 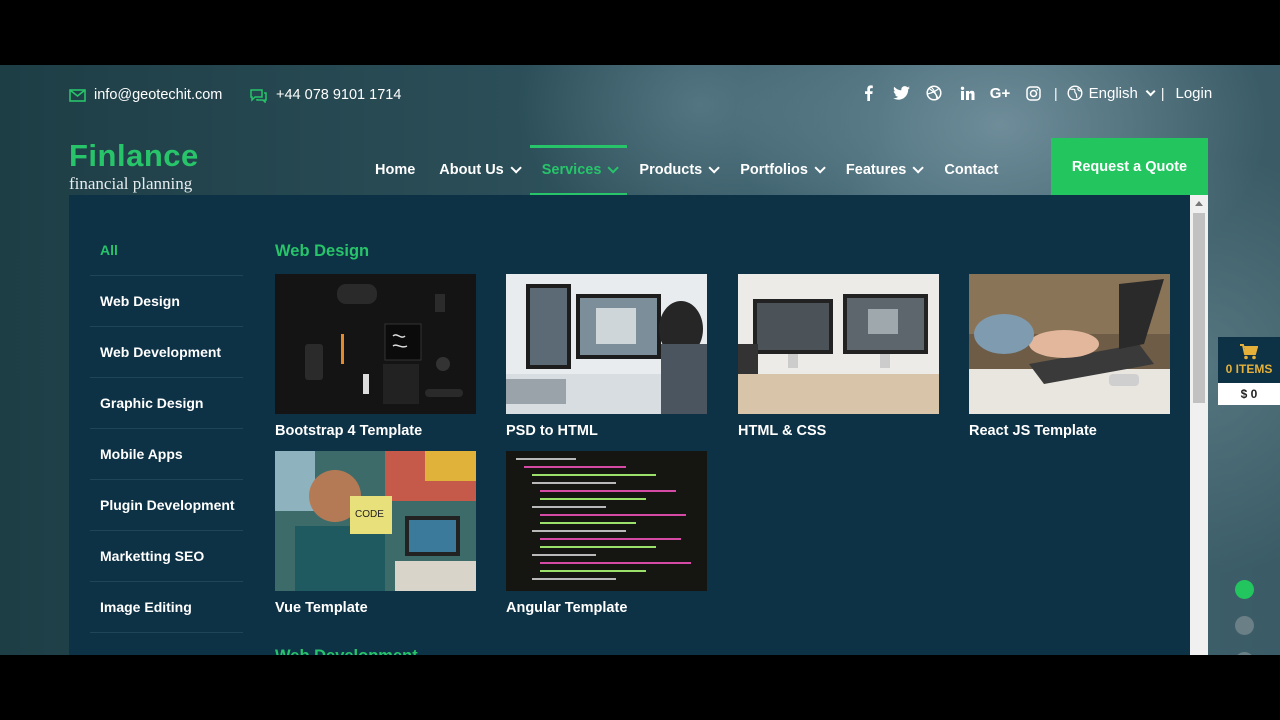 What do you see at coordinates (258, 95) in the screenshot?
I see `chat-icon` at bounding box center [258, 95].